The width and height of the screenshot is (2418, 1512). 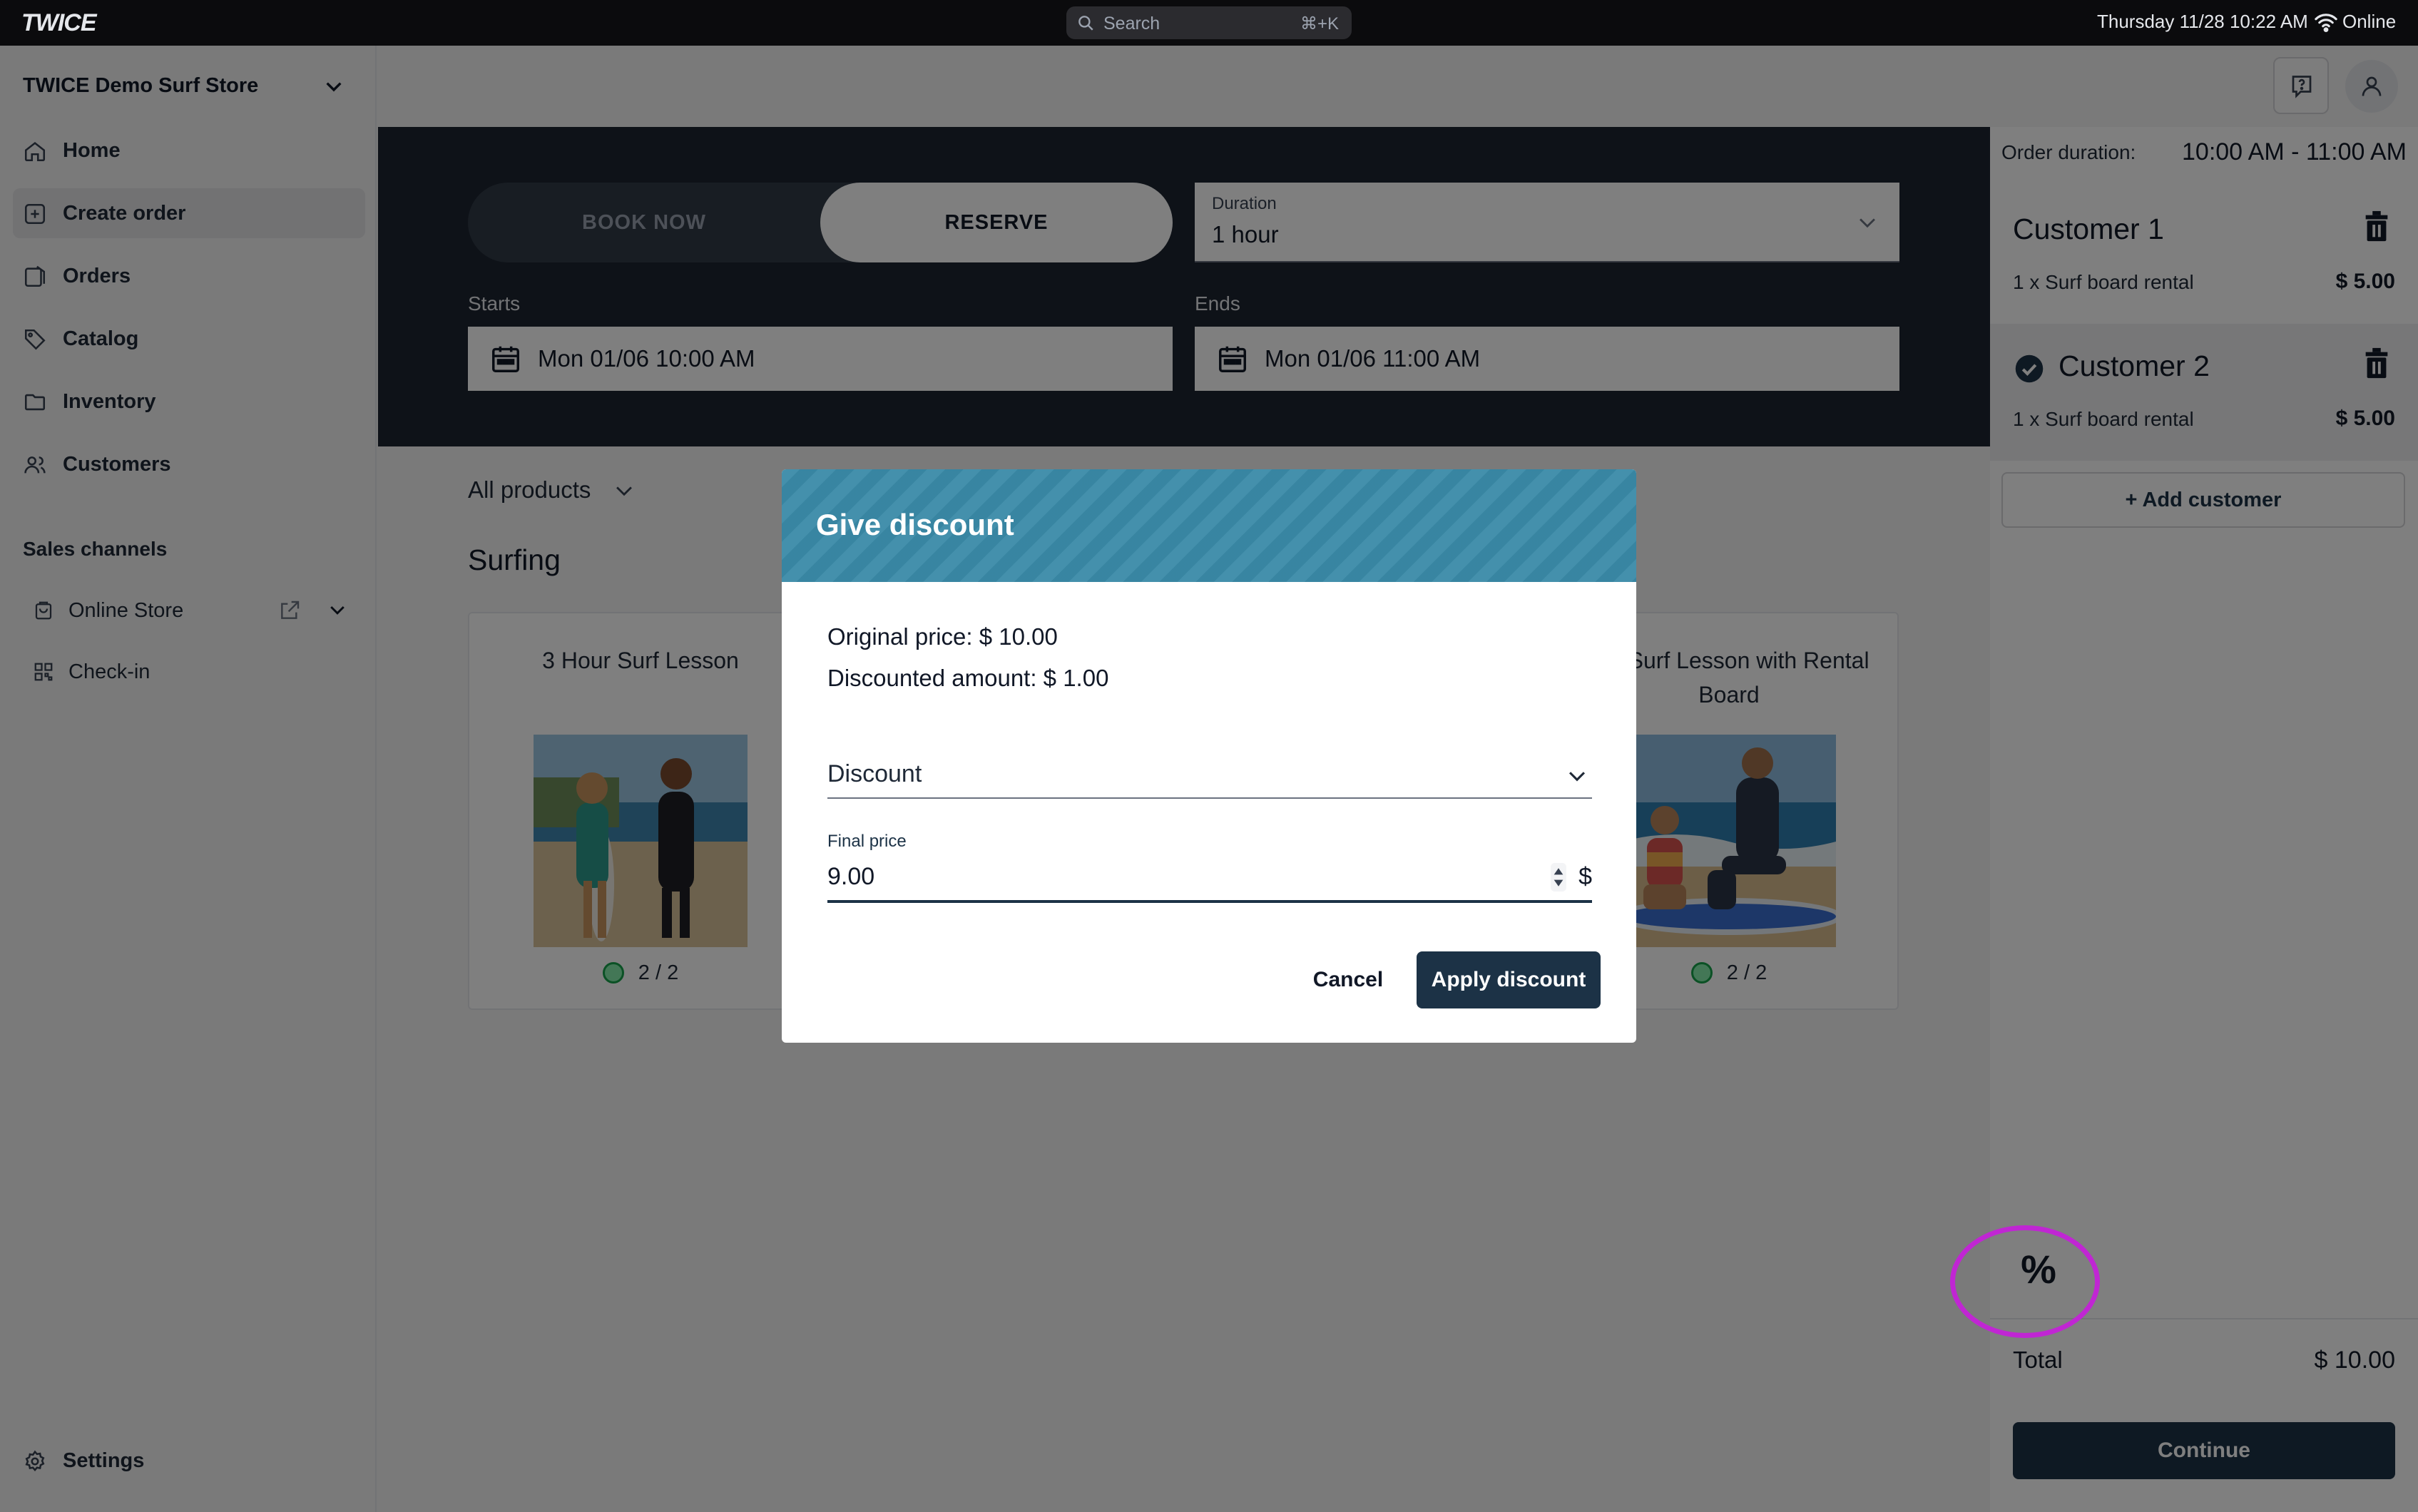 I want to click on discount-select: Discount, so click(x=1209, y=777).